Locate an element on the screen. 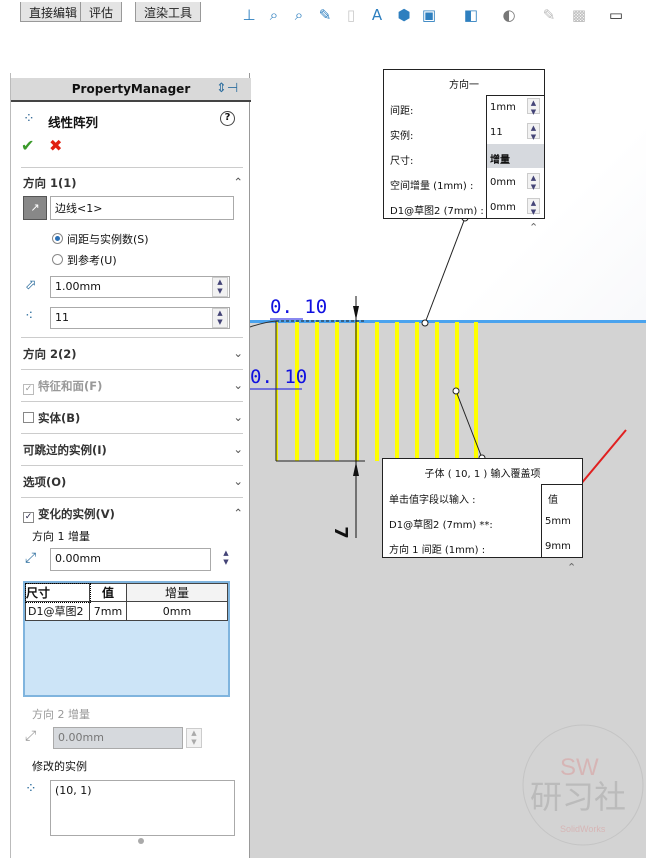 Image resolution: width=654 pixels, height=864 pixels. radio-spacing-instances: 间距与实例数(S) is located at coordinates (100, 239).